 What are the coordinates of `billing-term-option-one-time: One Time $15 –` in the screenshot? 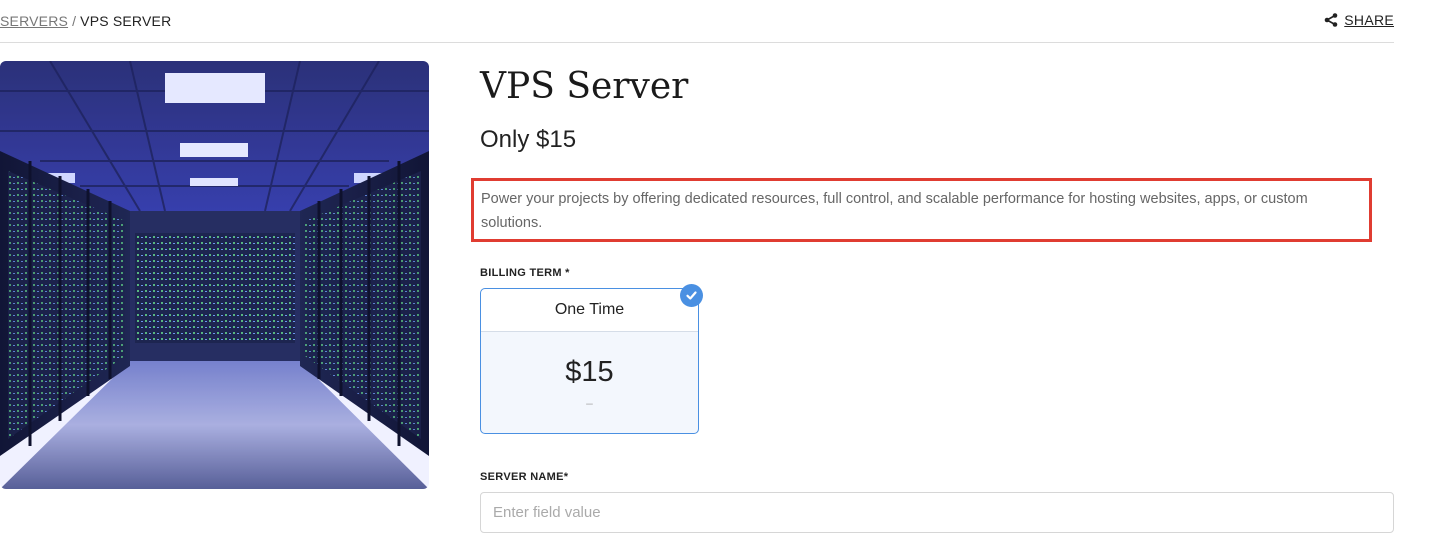 It's located at (589, 361).